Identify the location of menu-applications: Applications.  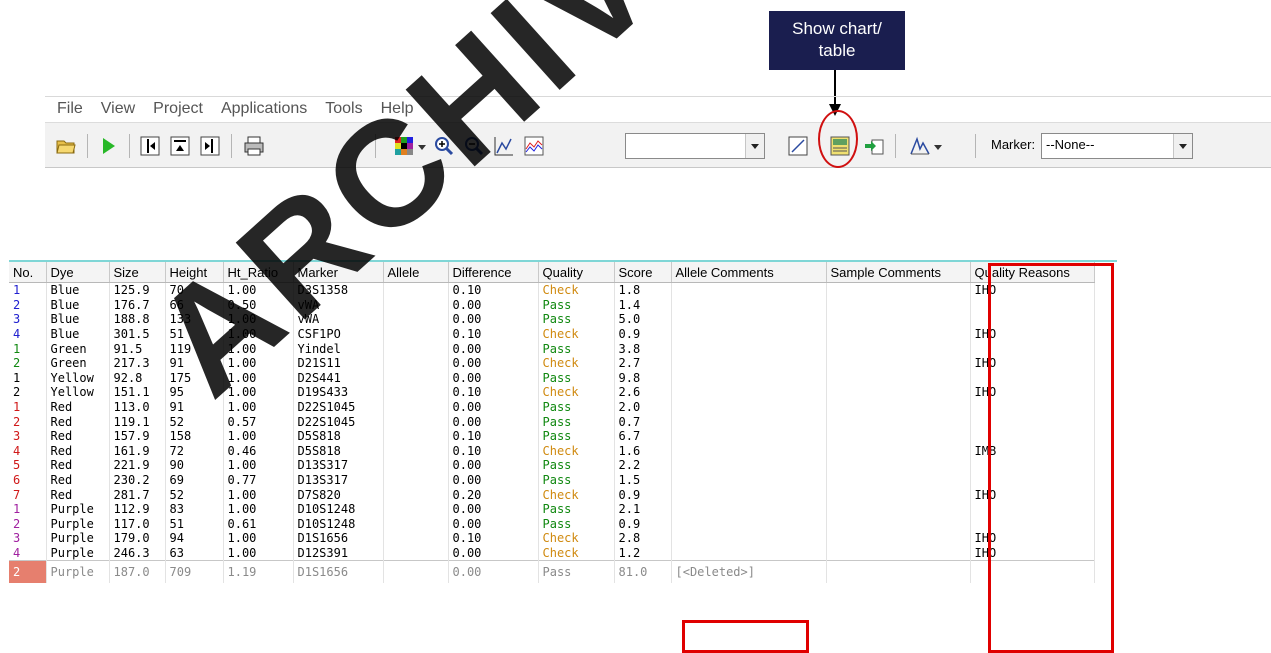
(264, 109).